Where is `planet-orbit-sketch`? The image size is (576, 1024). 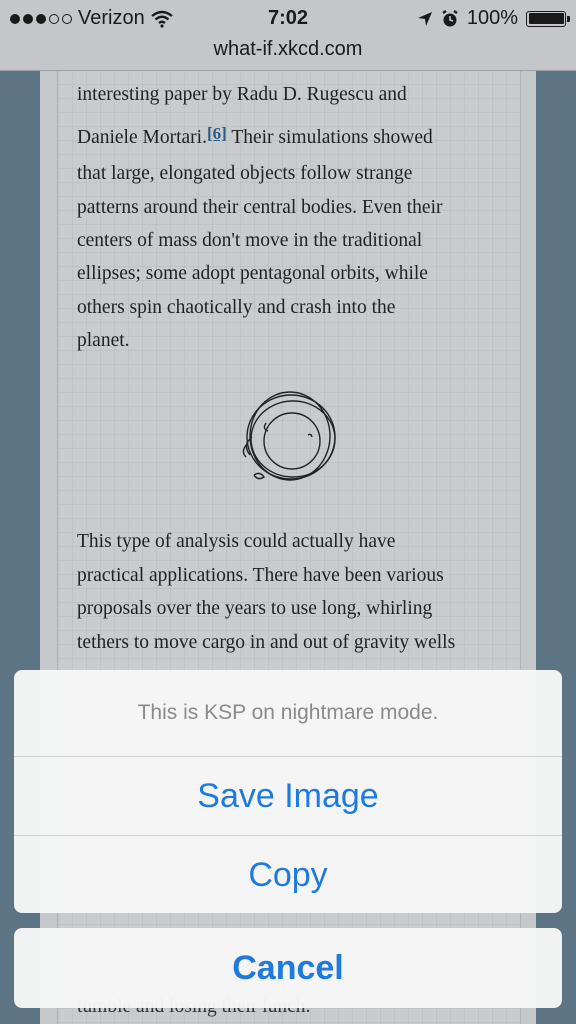
planet-orbit-sketch is located at coordinates (291, 440).